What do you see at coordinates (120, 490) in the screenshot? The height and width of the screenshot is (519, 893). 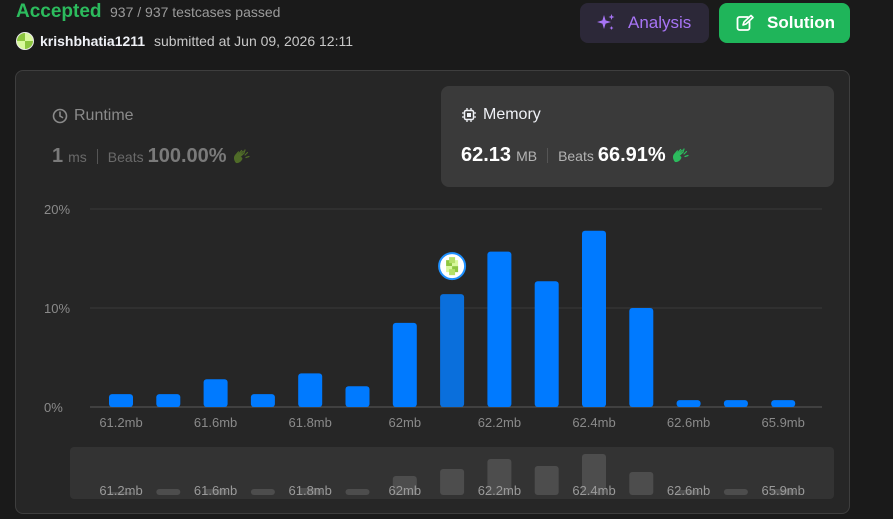 I see `overview-tick-label: 61.2mb` at bounding box center [120, 490].